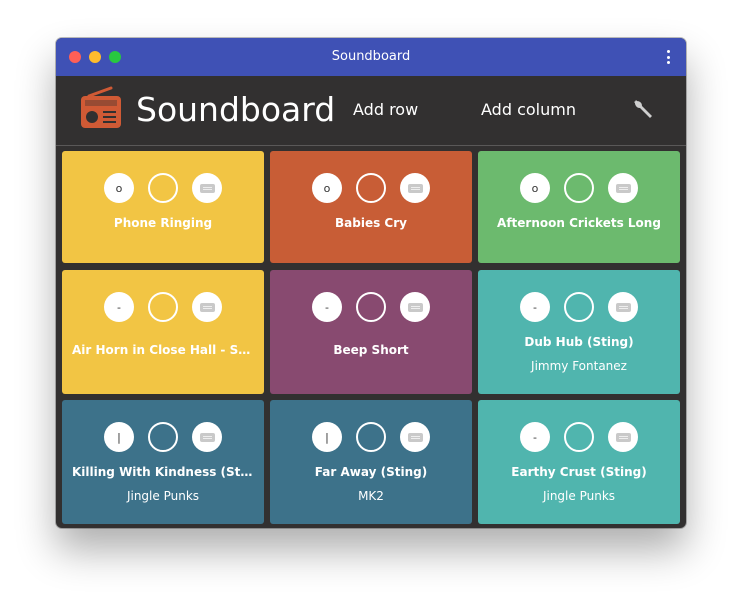  Describe the element at coordinates (371, 496) in the screenshot. I see `sound-artist: MK2` at that location.